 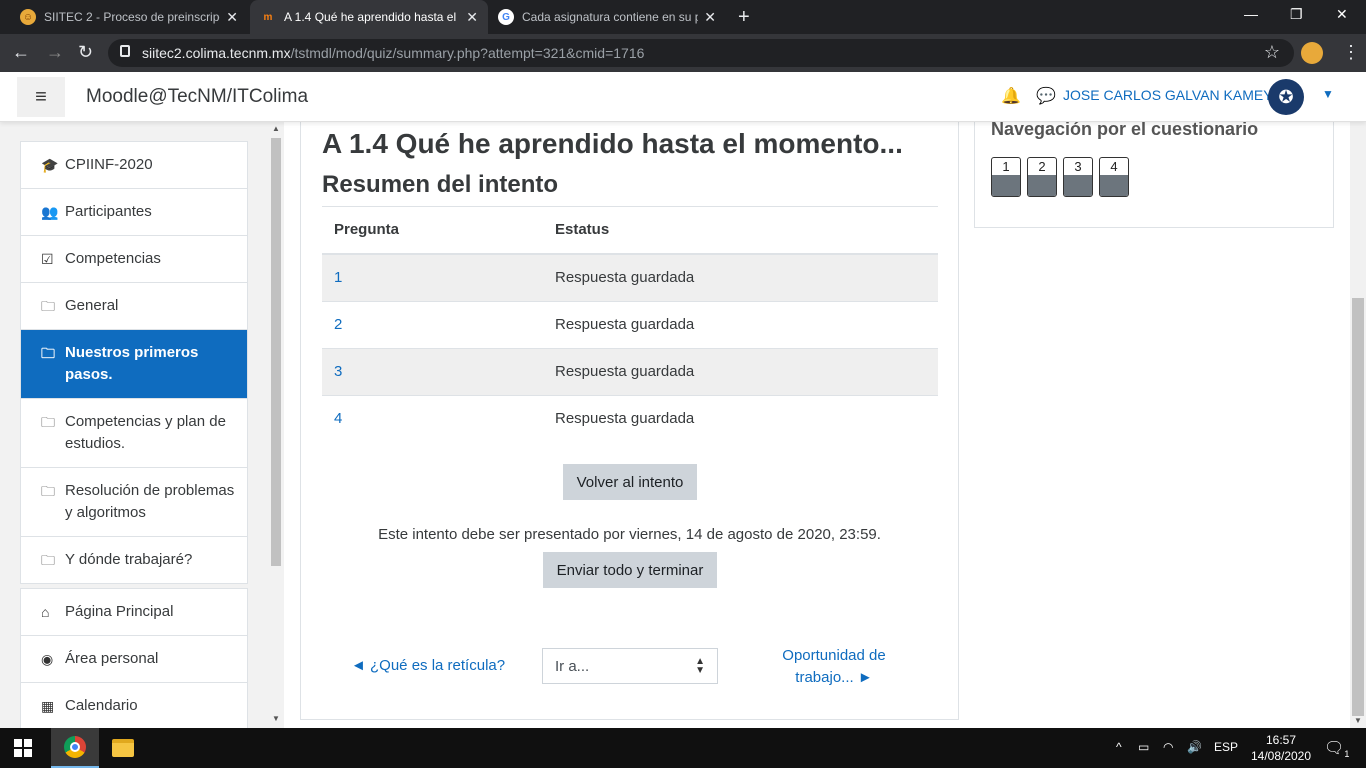 I want to click on page-scroll-thumb, so click(x=1358, y=507).